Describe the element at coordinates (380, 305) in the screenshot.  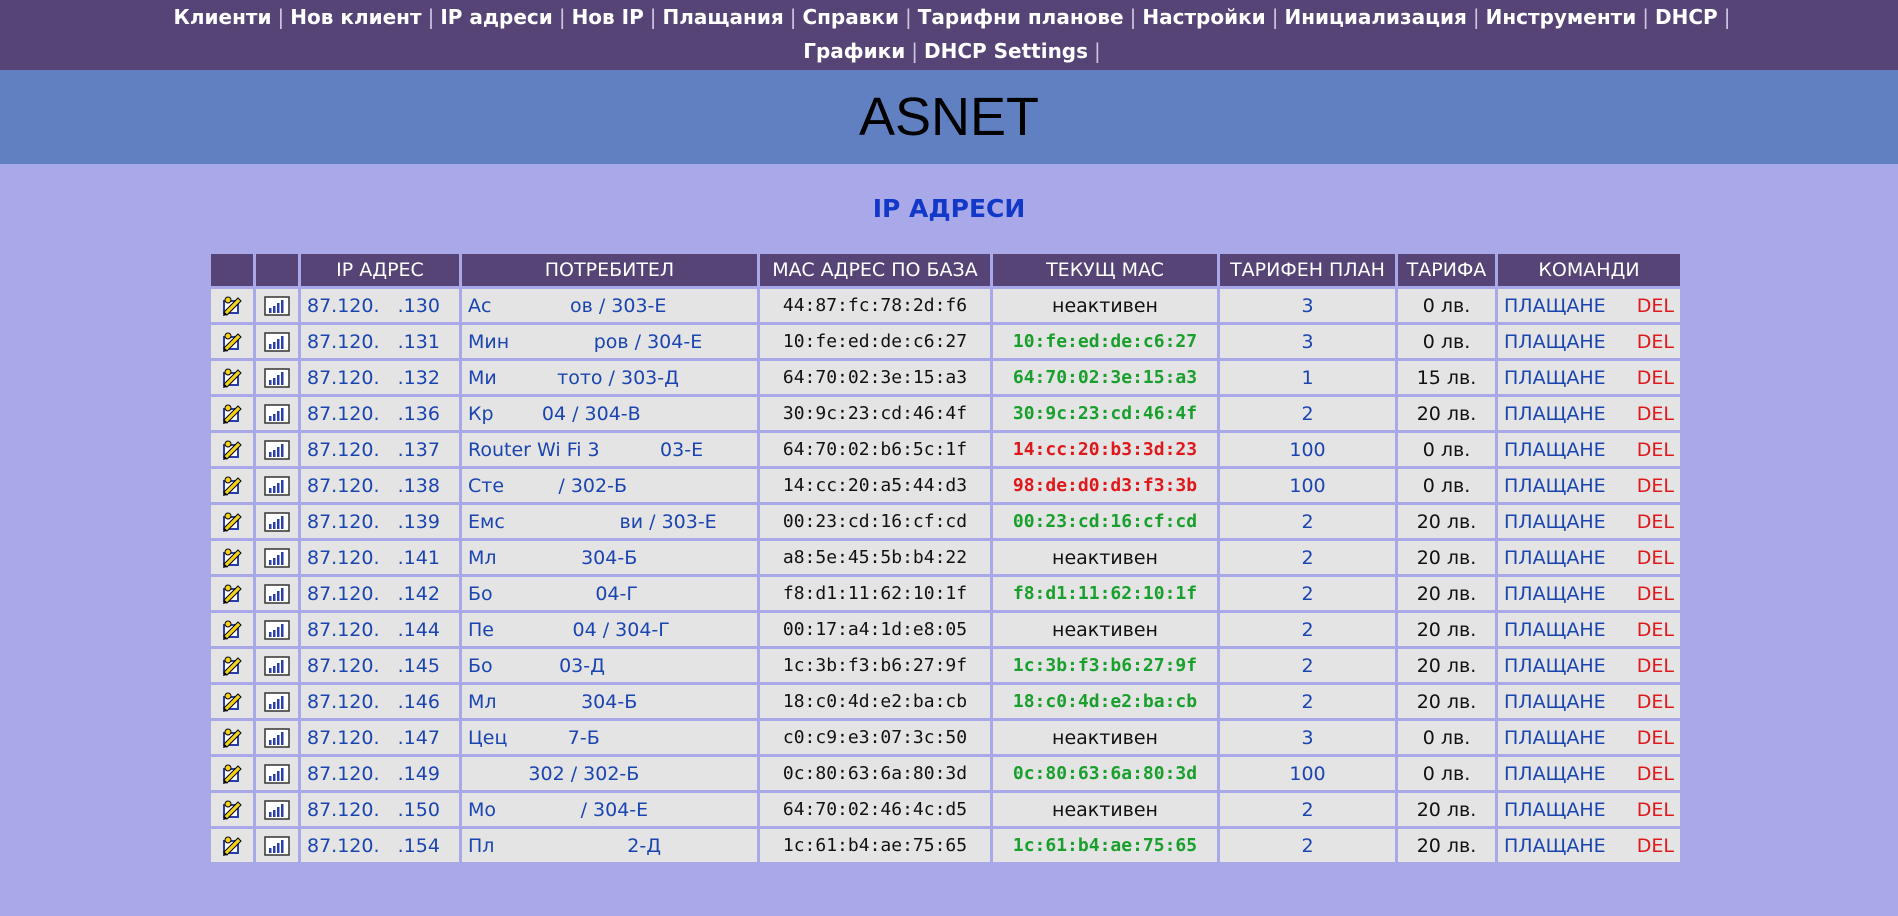
I see `ip-address: 87.120. .130` at that location.